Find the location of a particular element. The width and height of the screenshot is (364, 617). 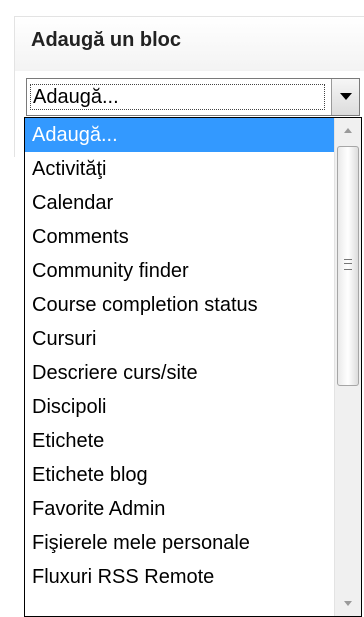

block-title: Adaugă un bloc is located at coordinates (106, 40).